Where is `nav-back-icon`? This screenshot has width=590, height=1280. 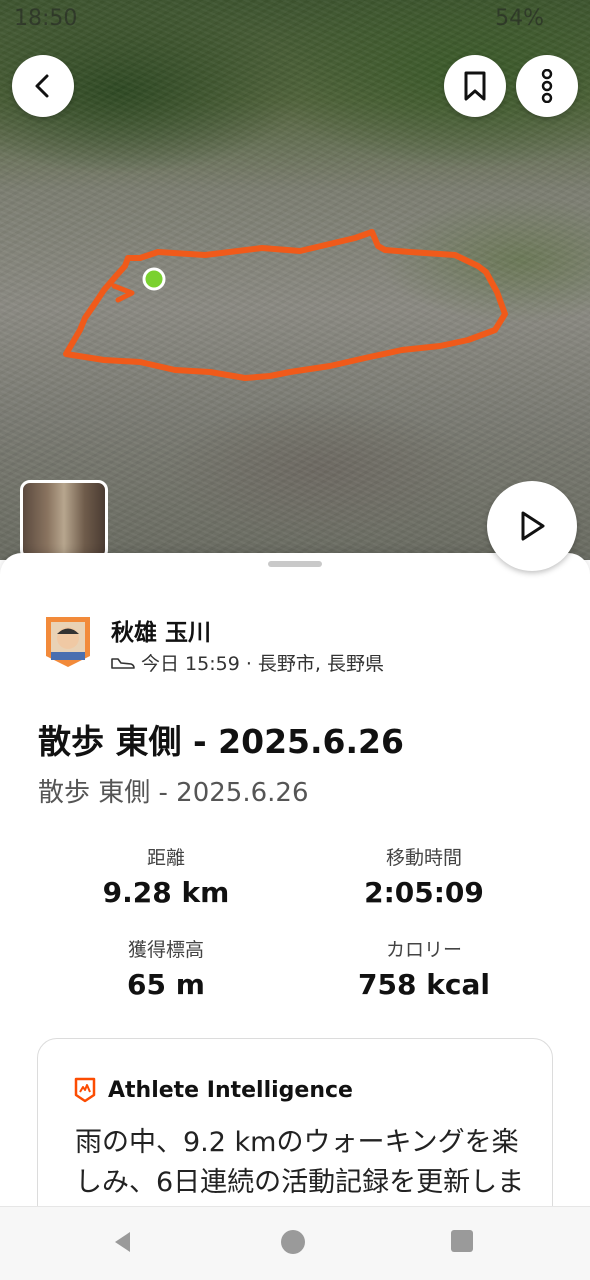 nav-back-icon is located at coordinates (122, 1242).